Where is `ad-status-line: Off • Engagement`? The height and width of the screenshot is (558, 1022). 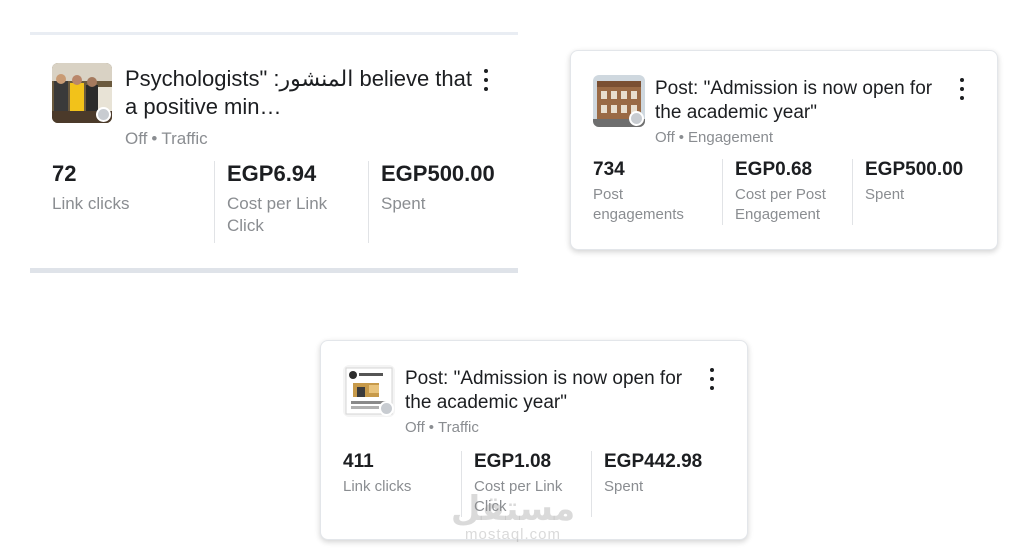
ad-status-line: Off • Engagement is located at coordinates (714, 137).